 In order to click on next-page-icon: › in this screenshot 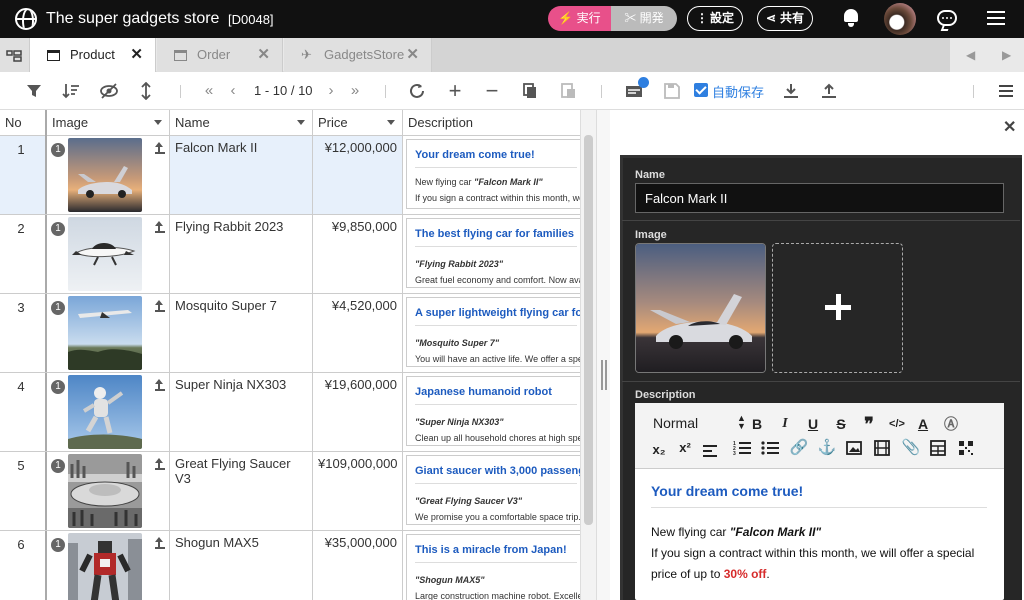, I will do `click(331, 91)`.